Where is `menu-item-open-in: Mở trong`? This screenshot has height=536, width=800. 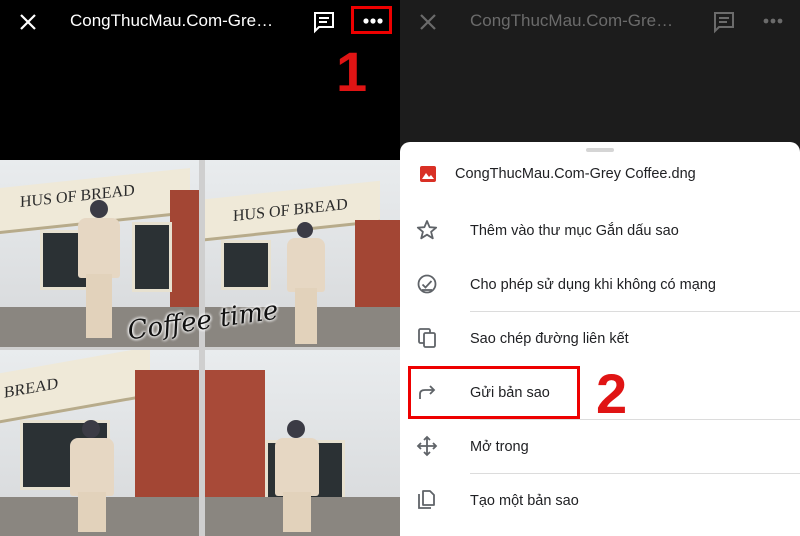 menu-item-open-in: Mở trong is located at coordinates (600, 447).